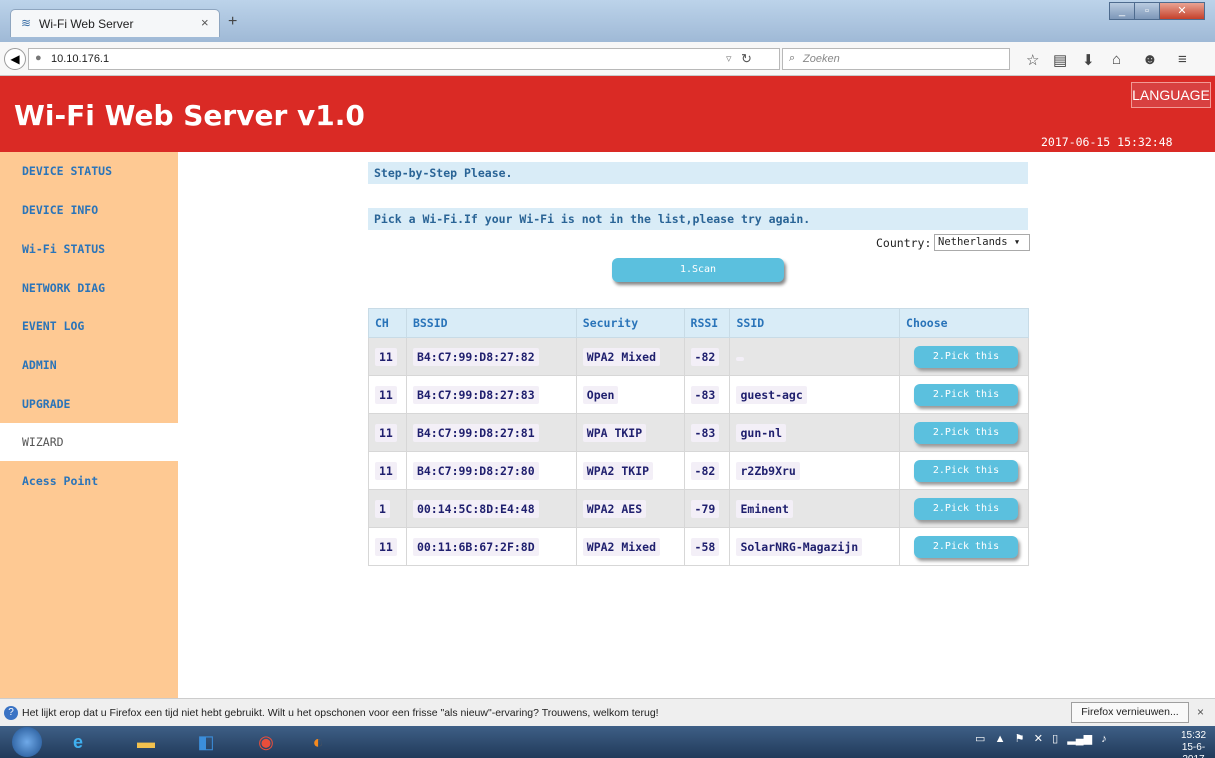 The image size is (1215, 758). What do you see at coordinates (1107, 142) in the screenshot?
I see `datetime-display: 2017-06-15 15:32:48` at bounding box center [1107, 142].